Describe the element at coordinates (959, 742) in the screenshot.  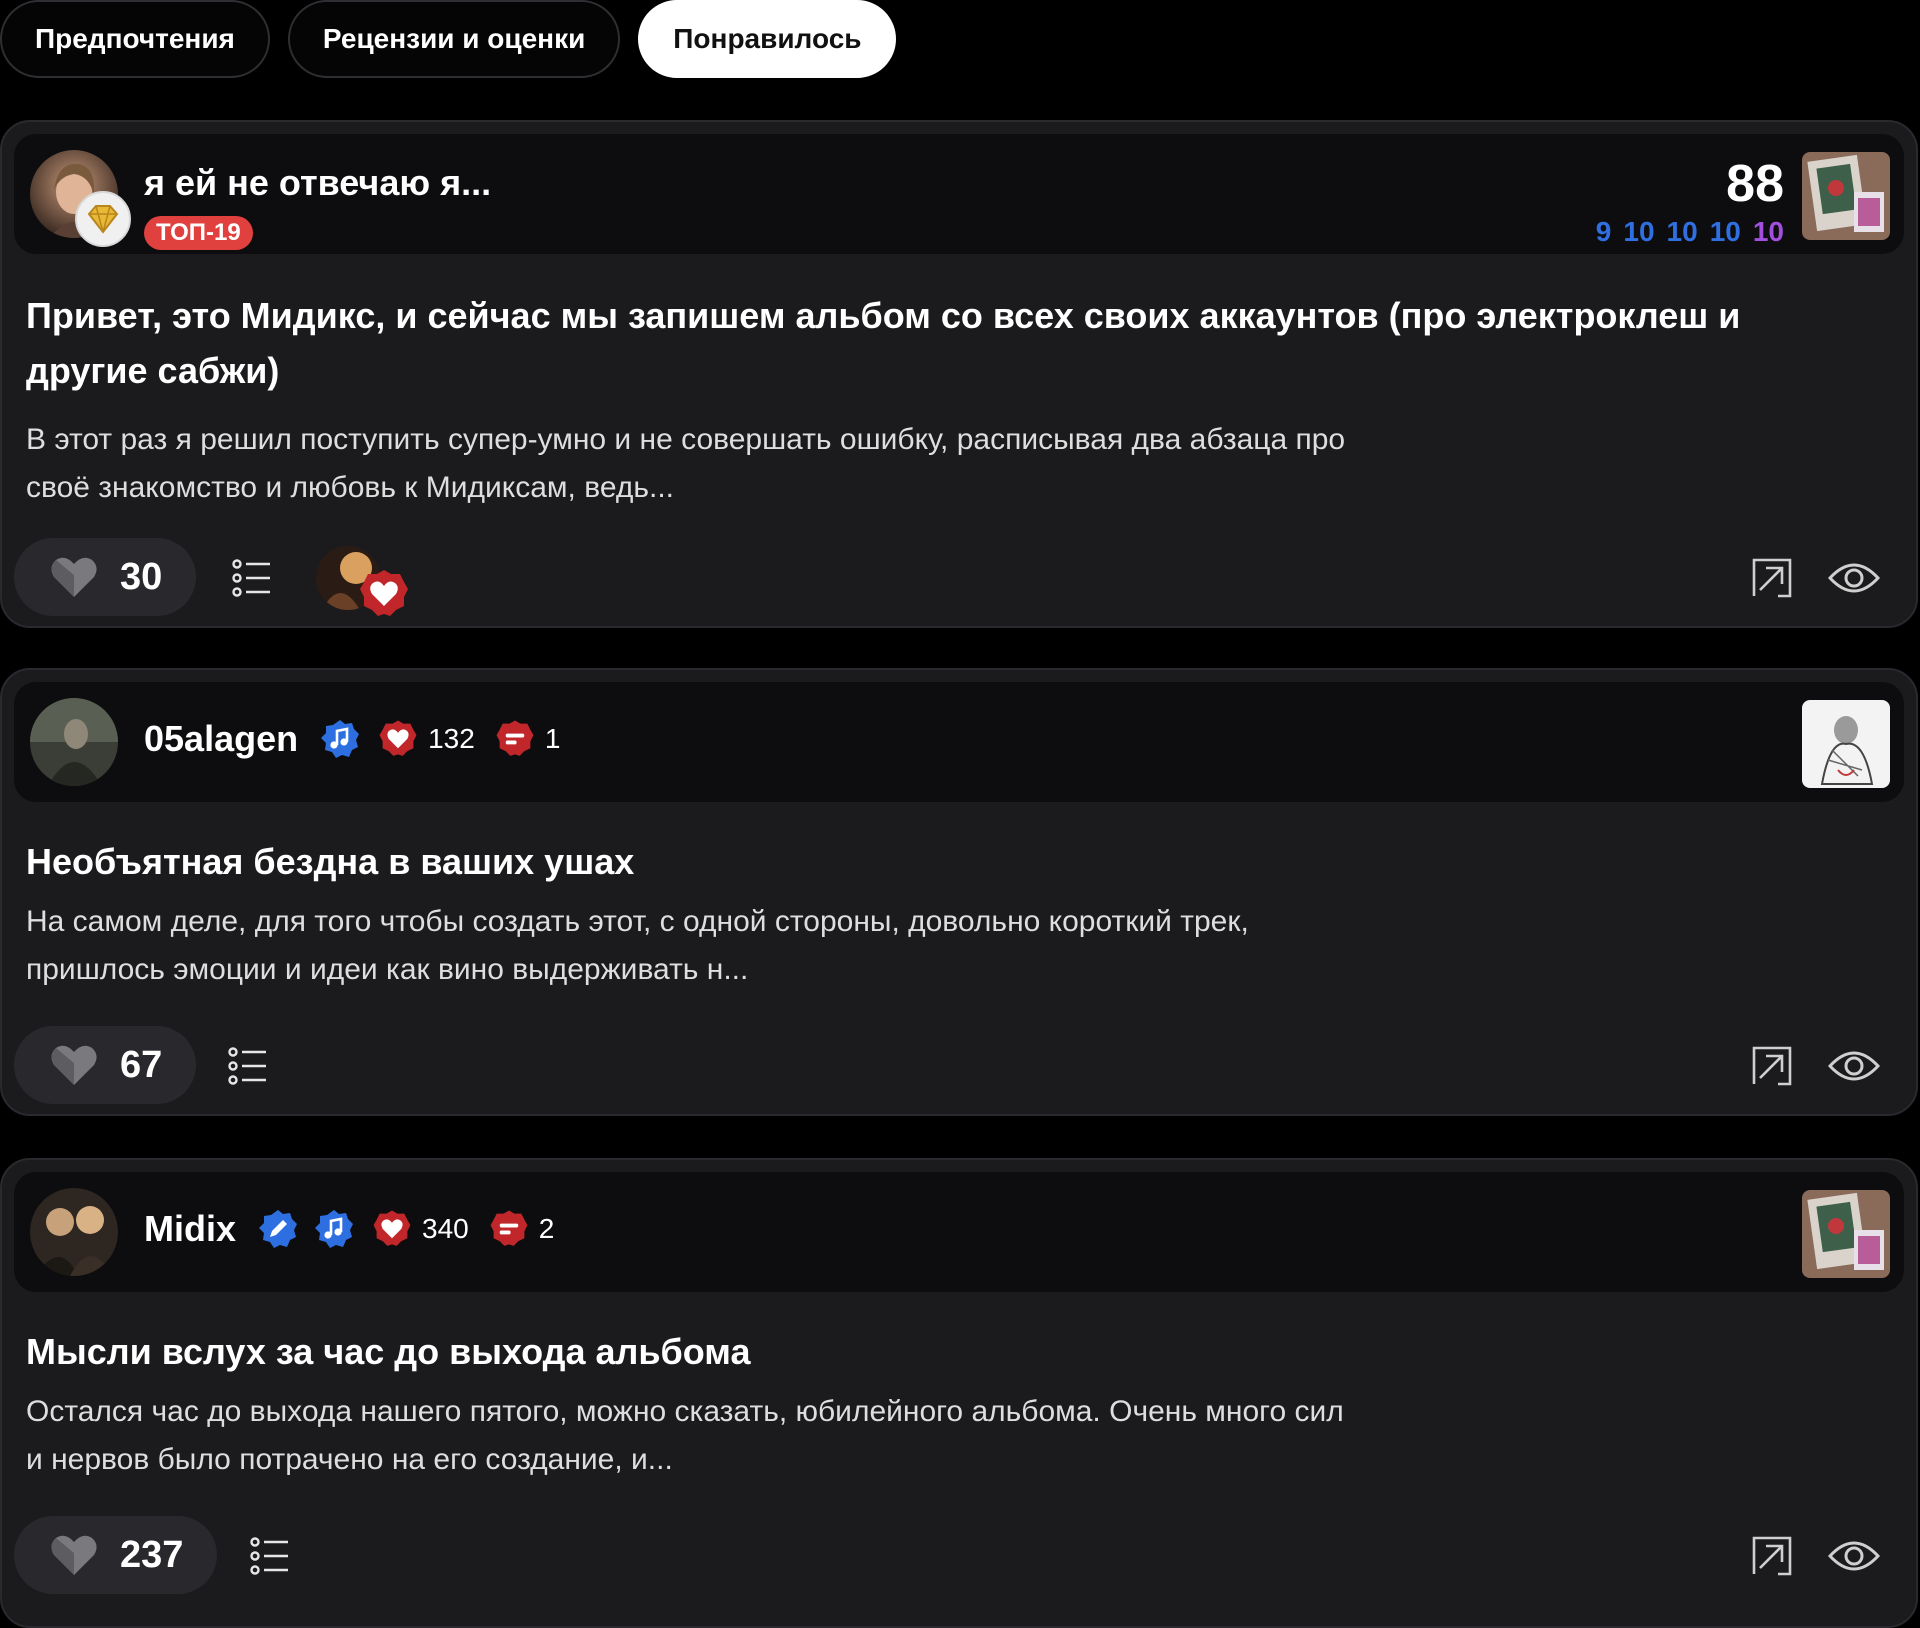
I see `card-header: 05alagen 132 1` at that location.